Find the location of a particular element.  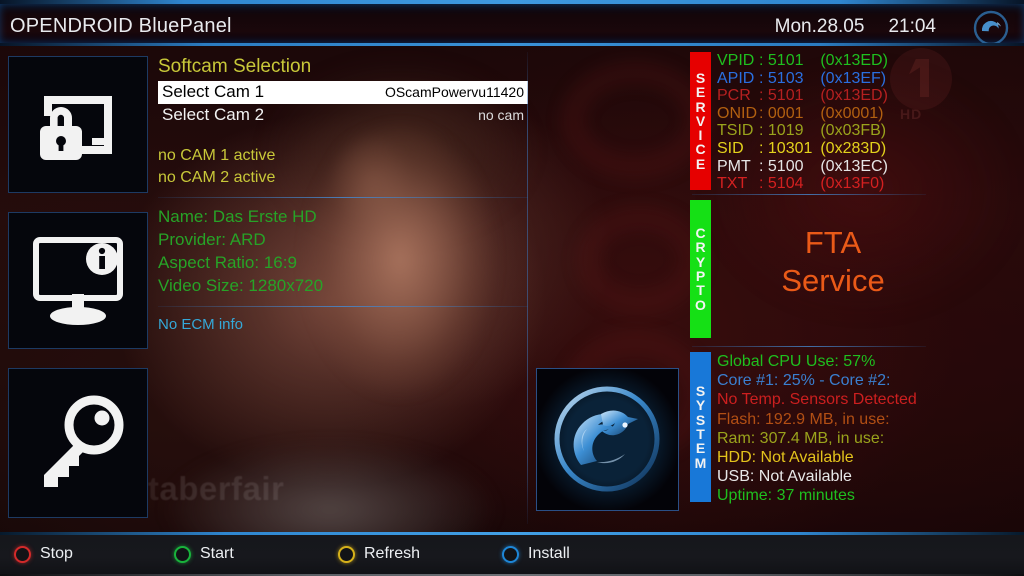

eagle-logo is located at coordinates (607, 439).